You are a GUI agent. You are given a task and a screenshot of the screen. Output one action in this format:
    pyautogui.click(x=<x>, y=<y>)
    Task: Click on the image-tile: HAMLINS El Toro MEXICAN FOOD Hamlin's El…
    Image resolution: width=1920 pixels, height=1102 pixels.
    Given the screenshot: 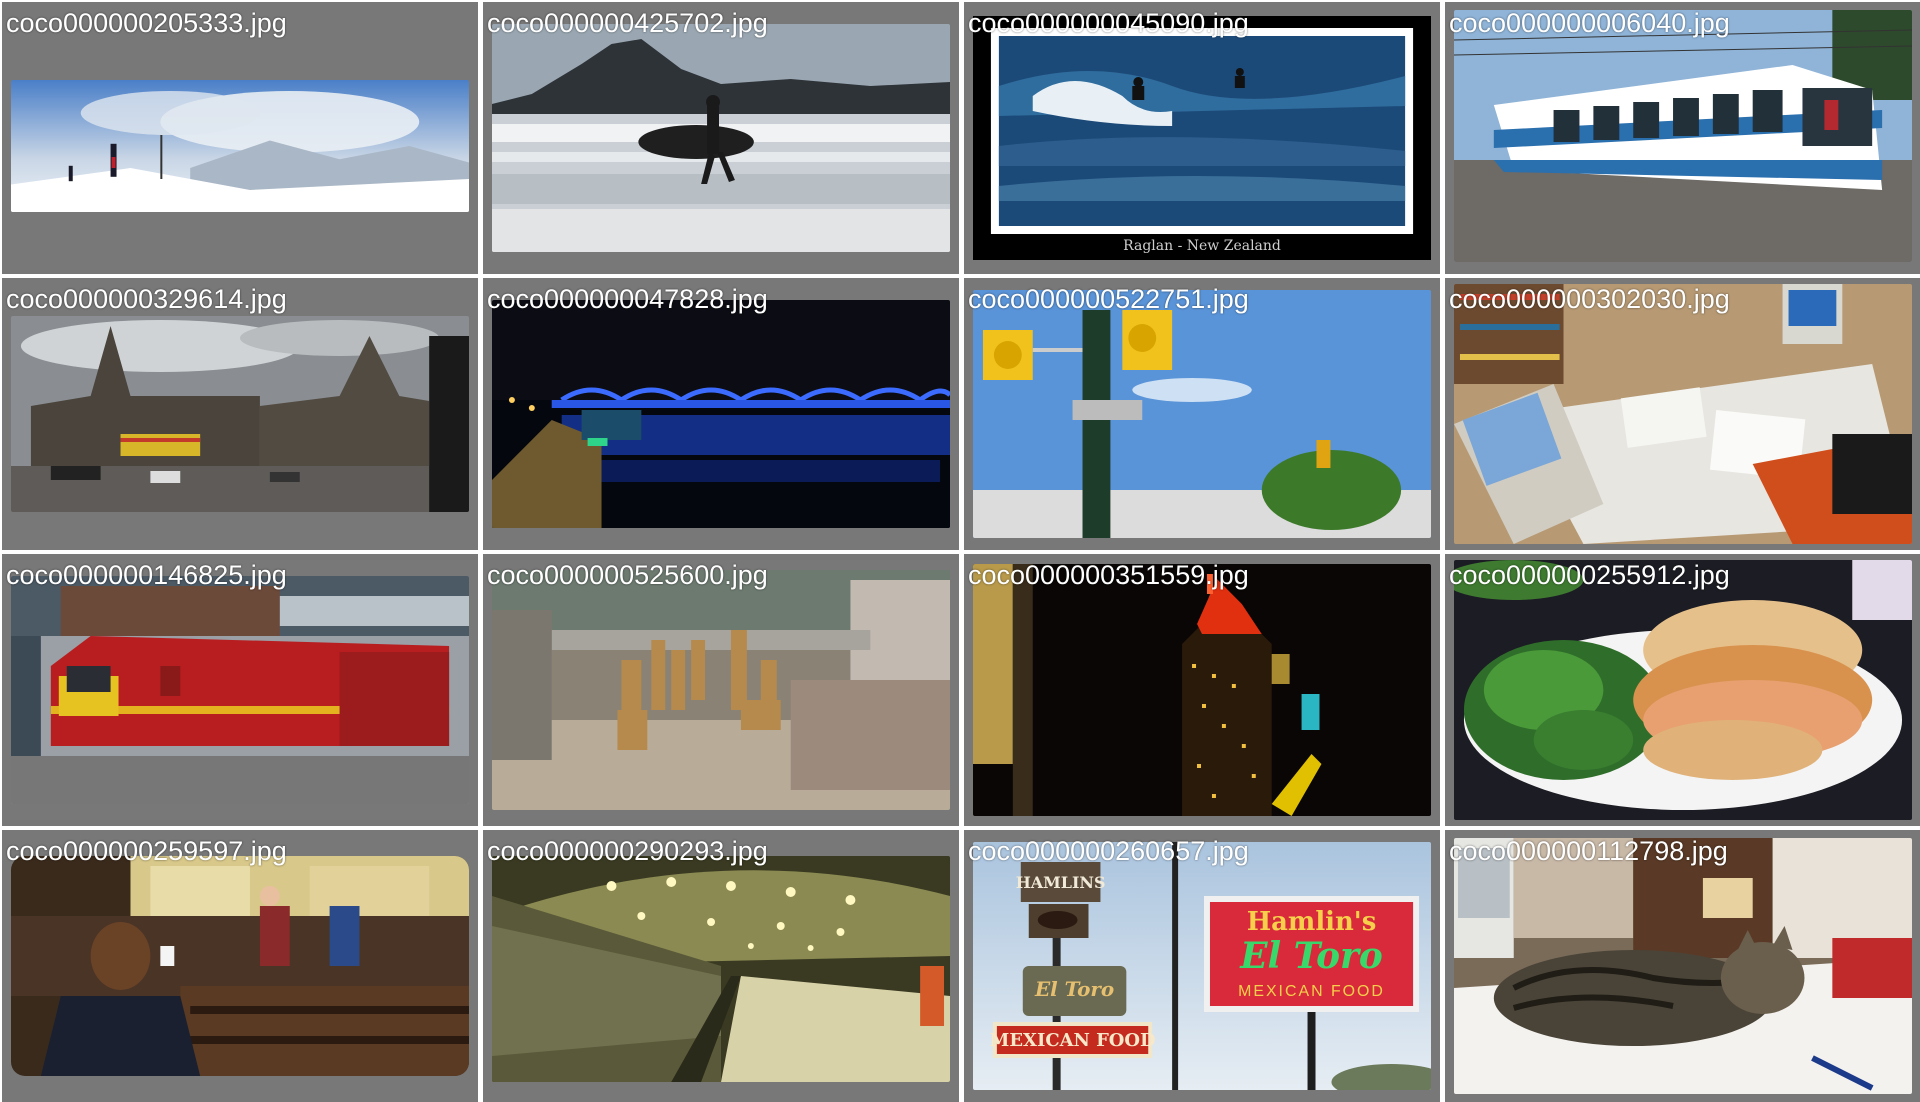 What is the action you would take?
    pyautogui.click(x=1202, y=966)
    